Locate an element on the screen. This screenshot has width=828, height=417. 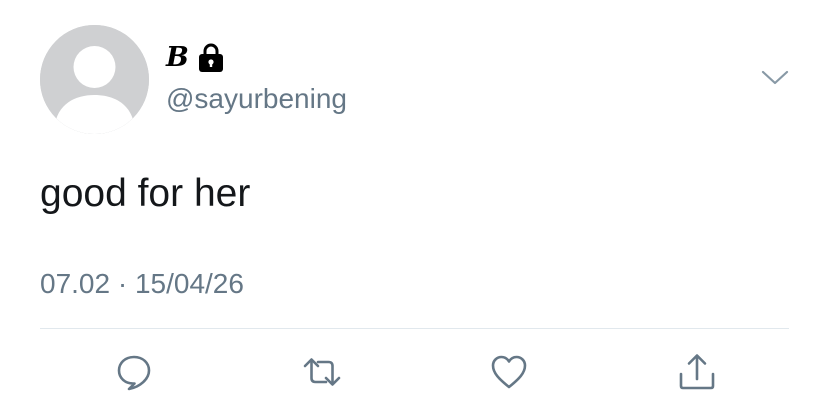
avatar is located at coordinates (94, 79).